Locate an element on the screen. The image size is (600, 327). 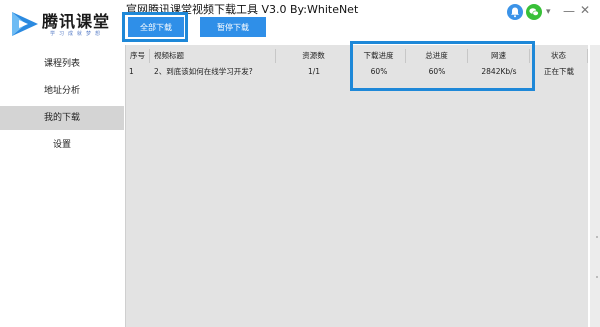
minimize-icon: — is located at coordinates (569, 12).